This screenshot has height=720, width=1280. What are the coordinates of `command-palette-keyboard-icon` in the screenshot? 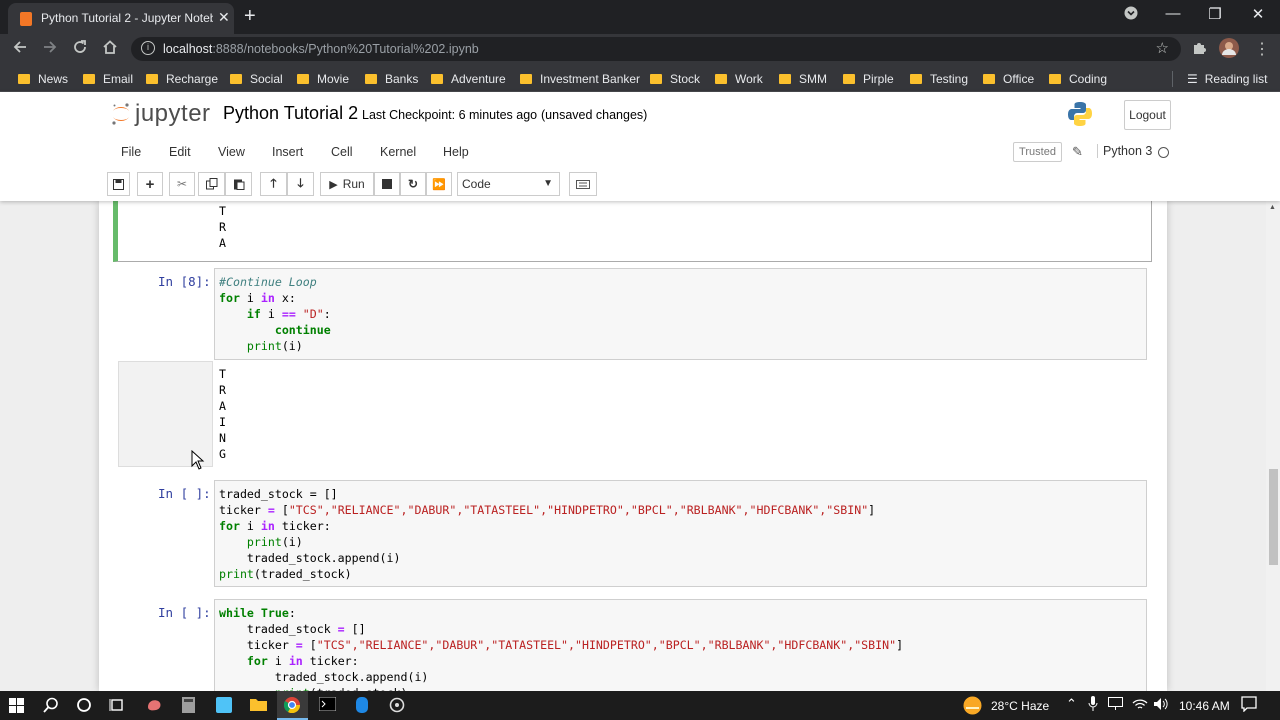 It's located at (583, 184).